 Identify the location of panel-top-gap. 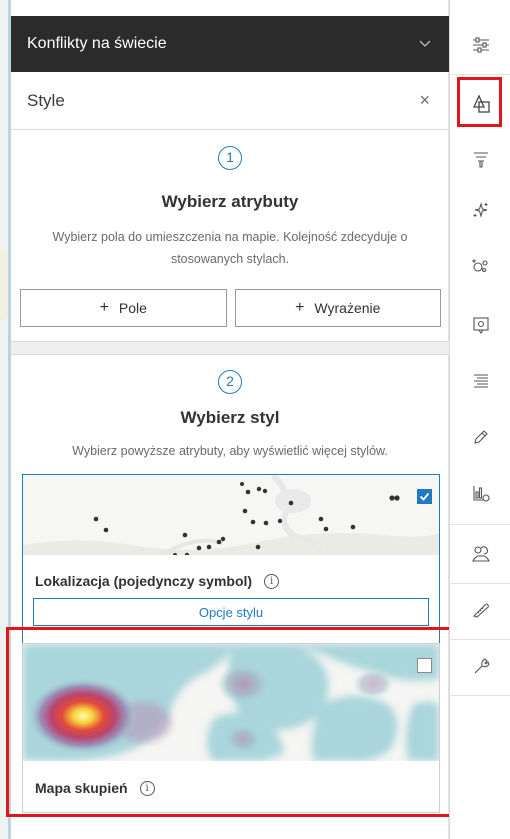
(230, 8).